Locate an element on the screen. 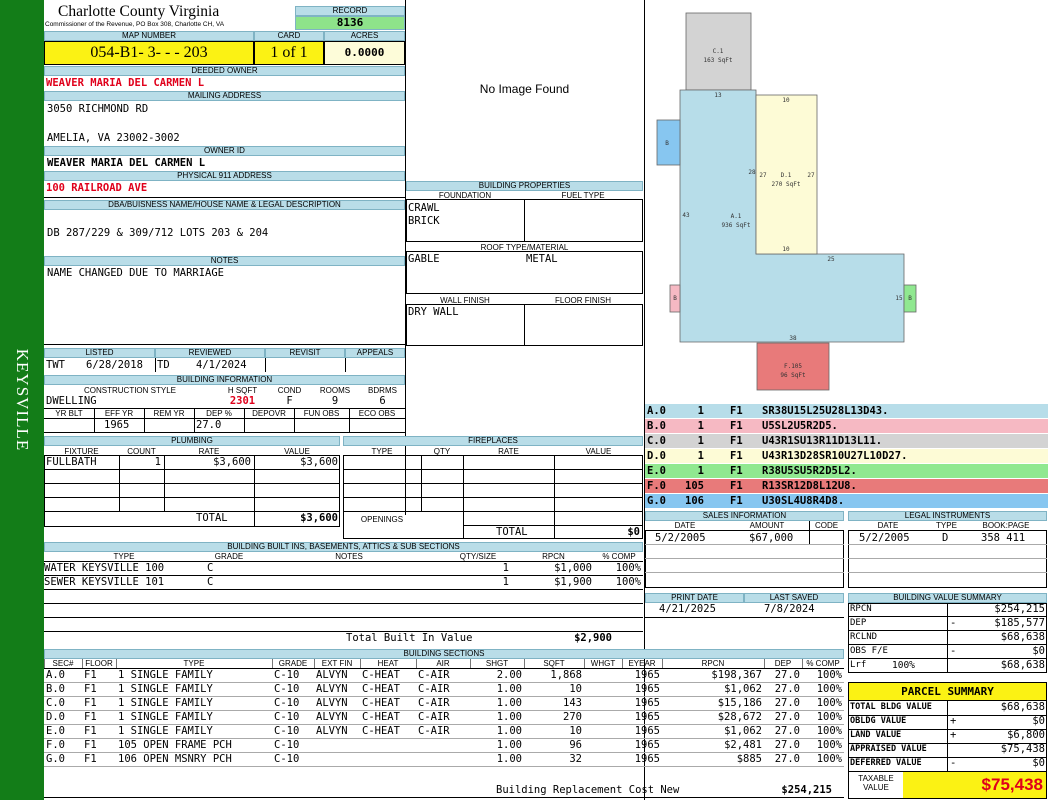 The height and width of the screenshot is (800, 1050). dim-3: 28 is located at coordinates (752, 172).